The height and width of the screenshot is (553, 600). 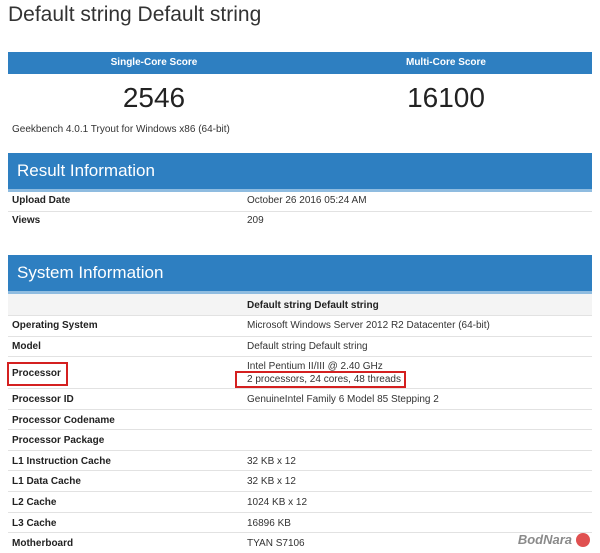 I want to click on row-key: Views, so click(x=26, y=220).